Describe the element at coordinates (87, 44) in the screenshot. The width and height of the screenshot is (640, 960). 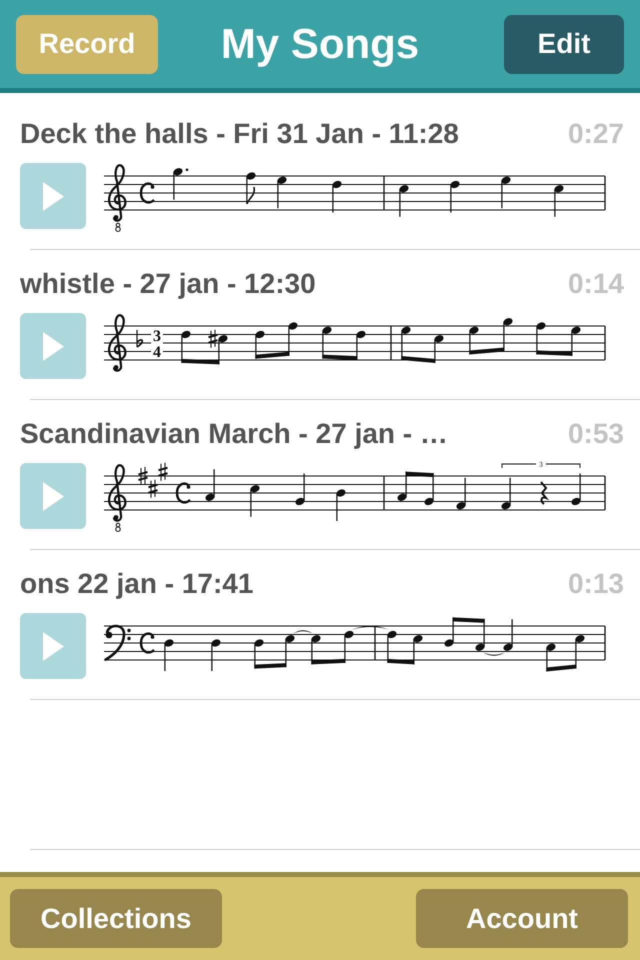
I see `record-button: Record` at that location.